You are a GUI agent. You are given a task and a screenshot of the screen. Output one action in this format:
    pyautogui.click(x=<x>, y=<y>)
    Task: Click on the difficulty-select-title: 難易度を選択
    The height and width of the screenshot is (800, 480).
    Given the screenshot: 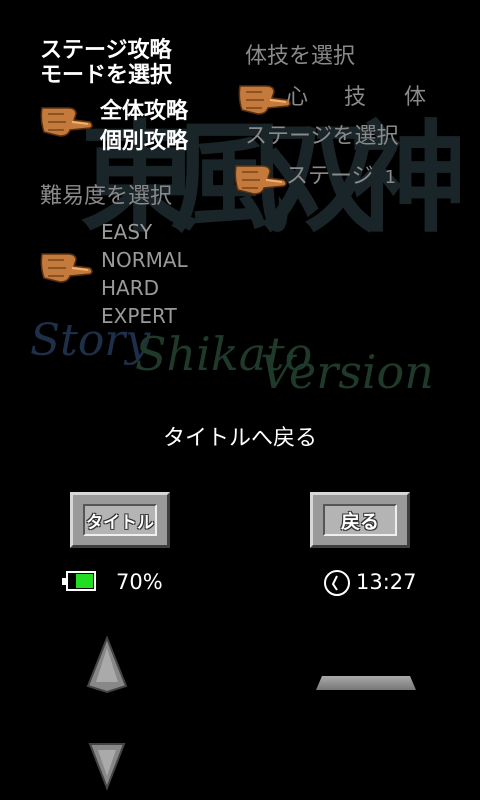 What is the action you would take?
    pyautogui.click(x=106, y=196)
    